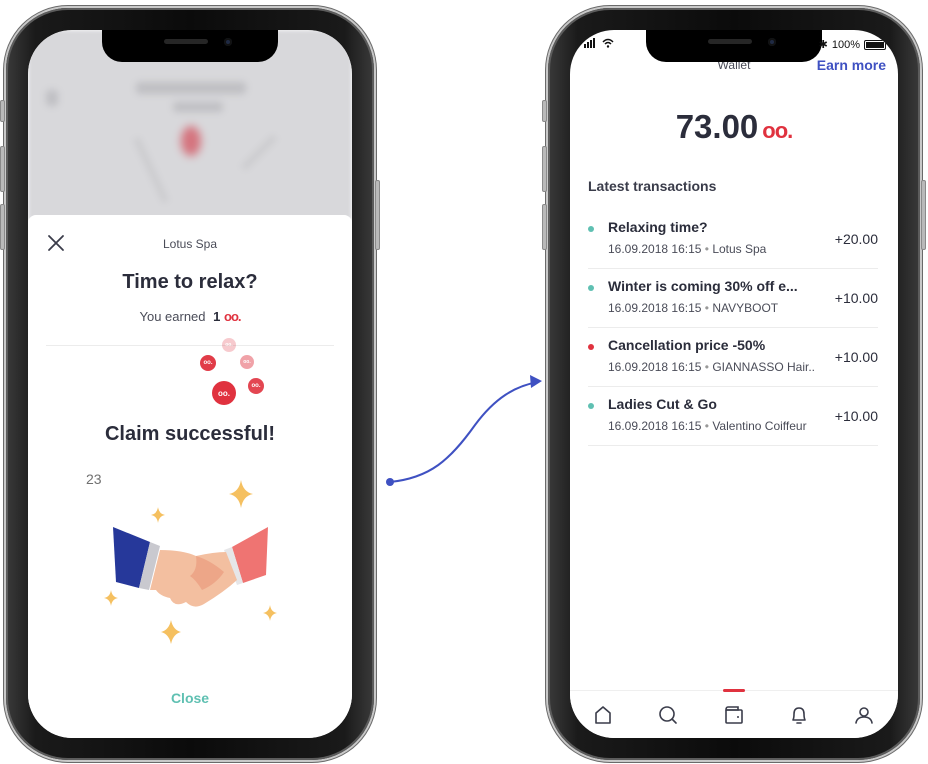 The height and width of the screenshot is (764, 928). What do you see at coordinates (190, 282) in the screenshot?
I see `offer-title: Time to relax?` at bounding box center [190, 282].